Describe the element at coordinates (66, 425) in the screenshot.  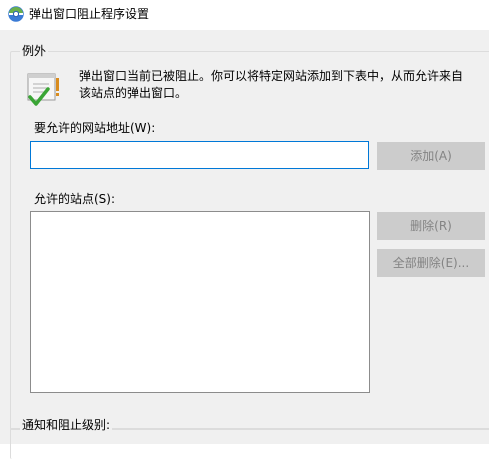
I see `notification-group-label: 通知和阻止级别:` at that location.